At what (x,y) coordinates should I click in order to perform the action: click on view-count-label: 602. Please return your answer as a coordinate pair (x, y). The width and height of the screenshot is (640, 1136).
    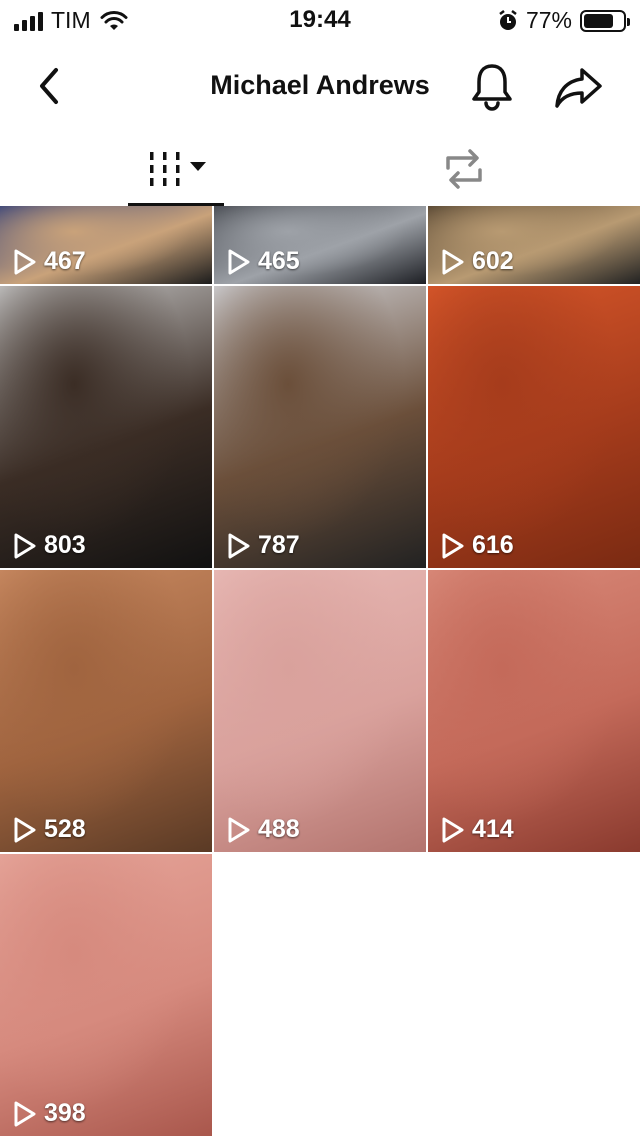
    Looking at the image, I should click on (493, 261).